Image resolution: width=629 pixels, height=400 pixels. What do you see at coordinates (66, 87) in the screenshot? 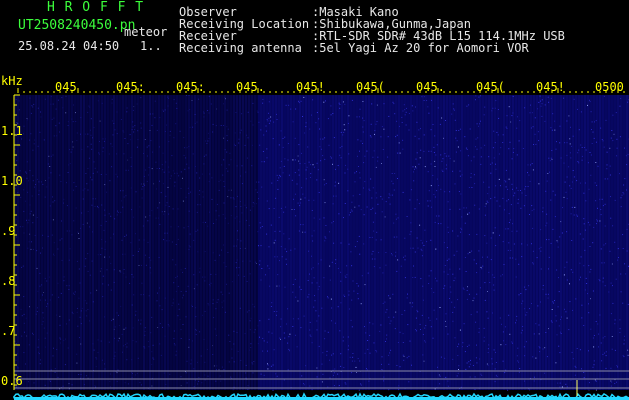
I see `time-tick-label: 045` at bounding box center [66, 87].